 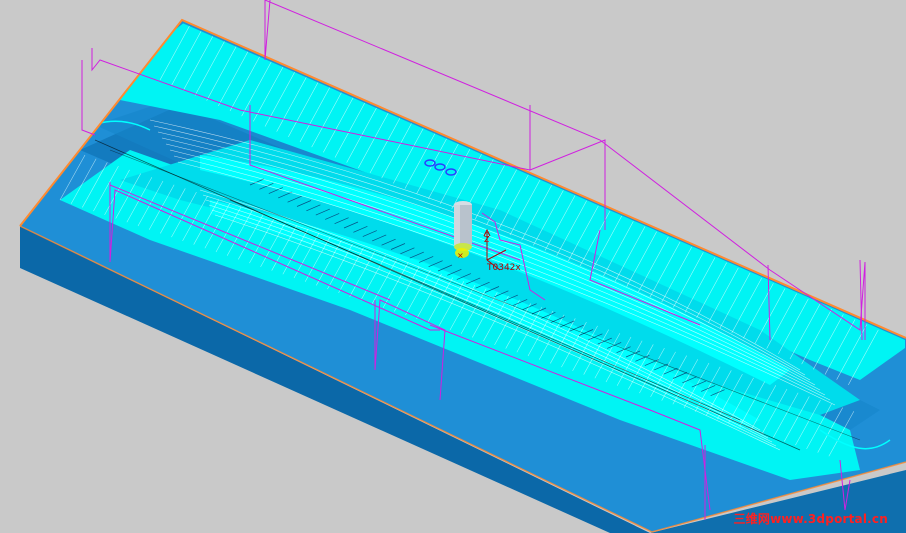 I want to click on tool-label: T0342x, so click(x=504, y=268).